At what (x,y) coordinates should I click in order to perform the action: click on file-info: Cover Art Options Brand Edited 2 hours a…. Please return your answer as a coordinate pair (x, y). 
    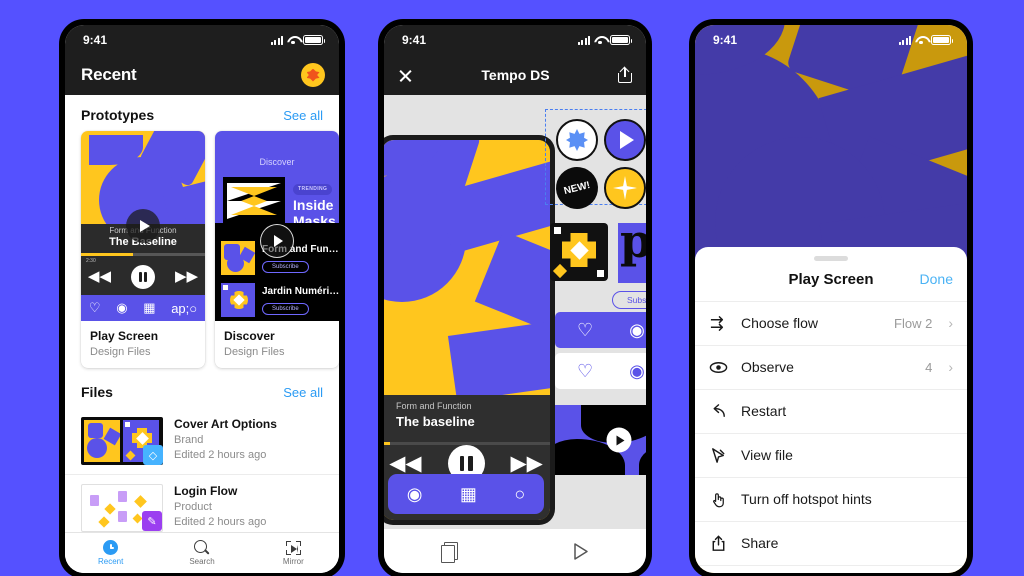
    Looking at the image, I should click on (225, 439).